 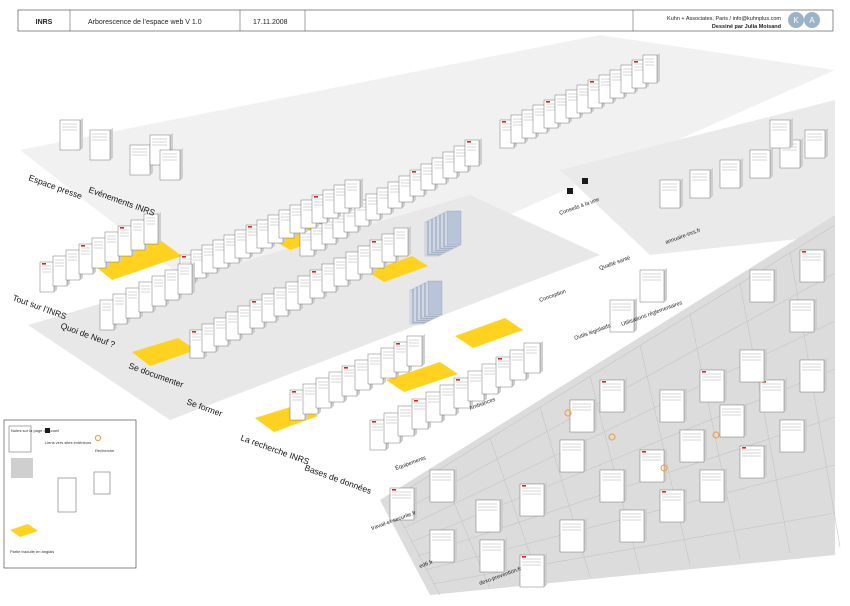 What do you see at coordinates (585, 181) in the screenshot?
I see `external-link-badge` at bounding box center [585, 181].